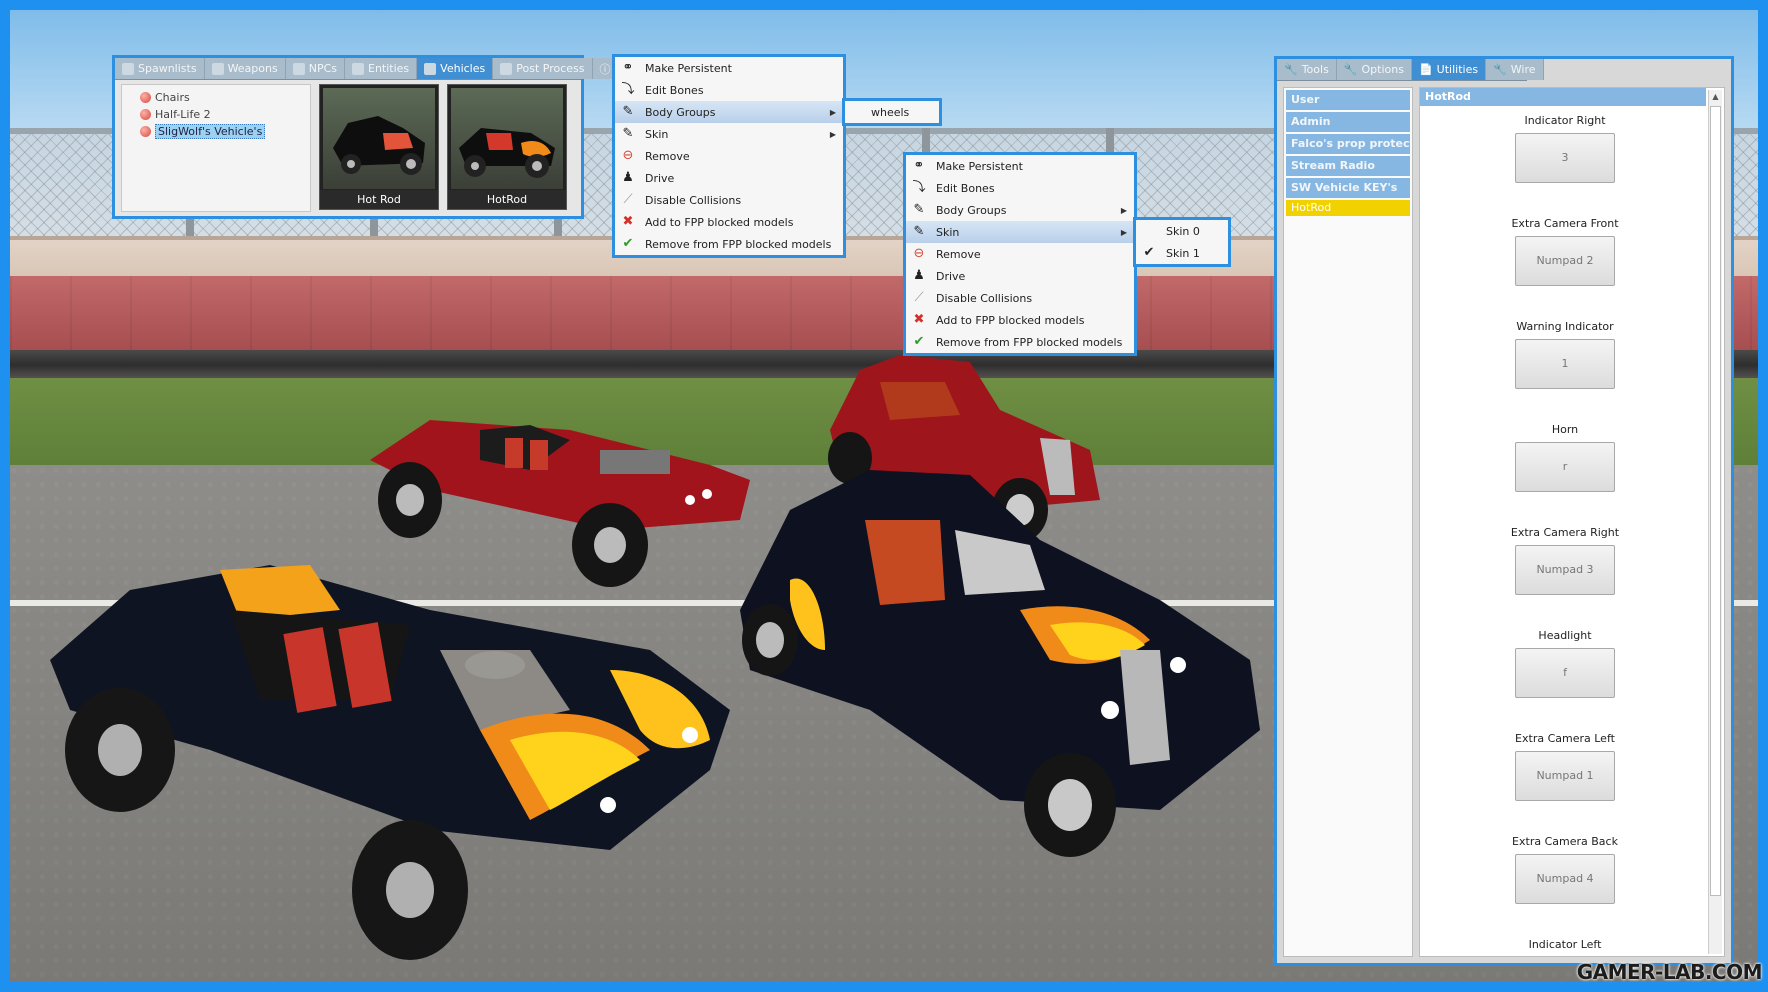 The width and height of the screenshot is (1768, 992). Describe the element at coordinates (1182, 231) in the screenshot. I see `menu-item-skin-0: Skin 0` at that location.